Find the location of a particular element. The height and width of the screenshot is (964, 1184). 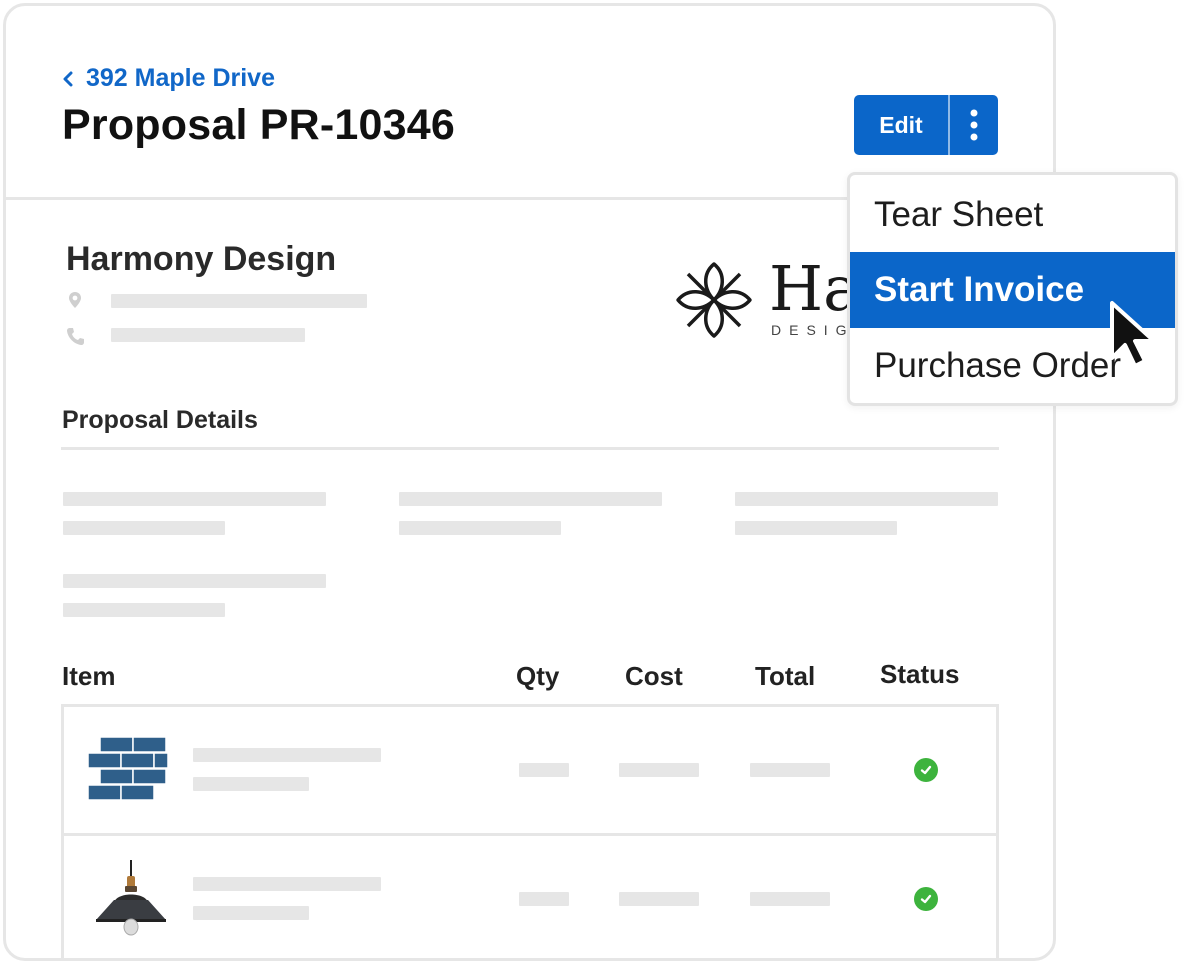

edit-button-group: Edit is located at coordinates (926, 125).